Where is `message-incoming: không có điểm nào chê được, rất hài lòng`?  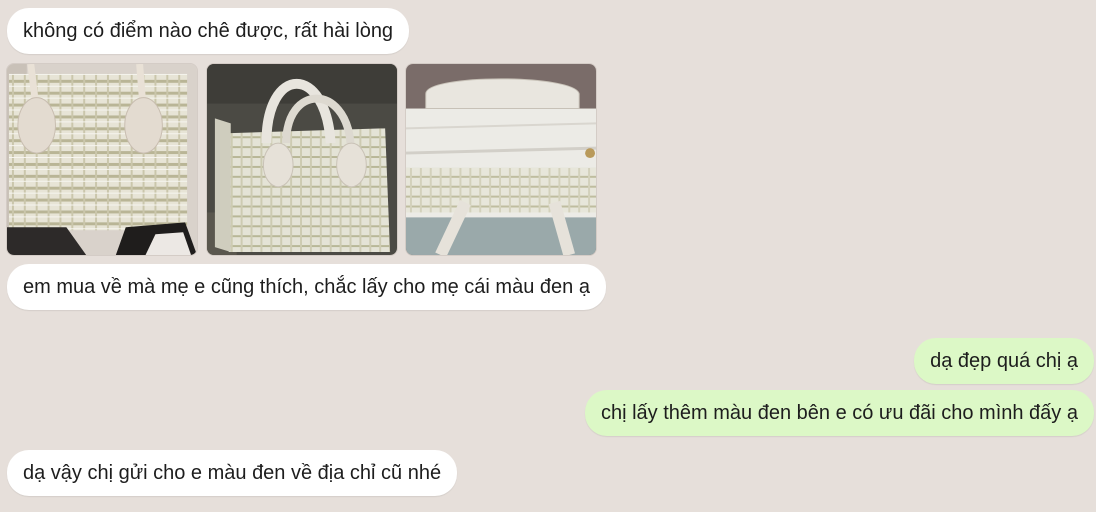 message-incoming: không có điểm nào chê được, rất hài lòng is located at coordinates (208, 31).